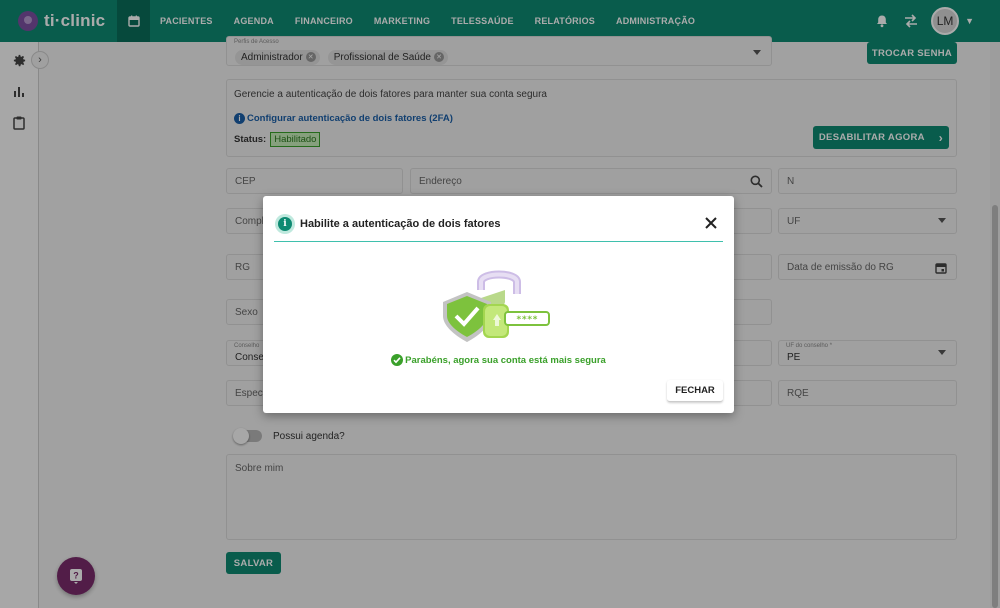 This screenshot has height=608, width=1000. I want to click on info-icon: i, so click(285, 223).